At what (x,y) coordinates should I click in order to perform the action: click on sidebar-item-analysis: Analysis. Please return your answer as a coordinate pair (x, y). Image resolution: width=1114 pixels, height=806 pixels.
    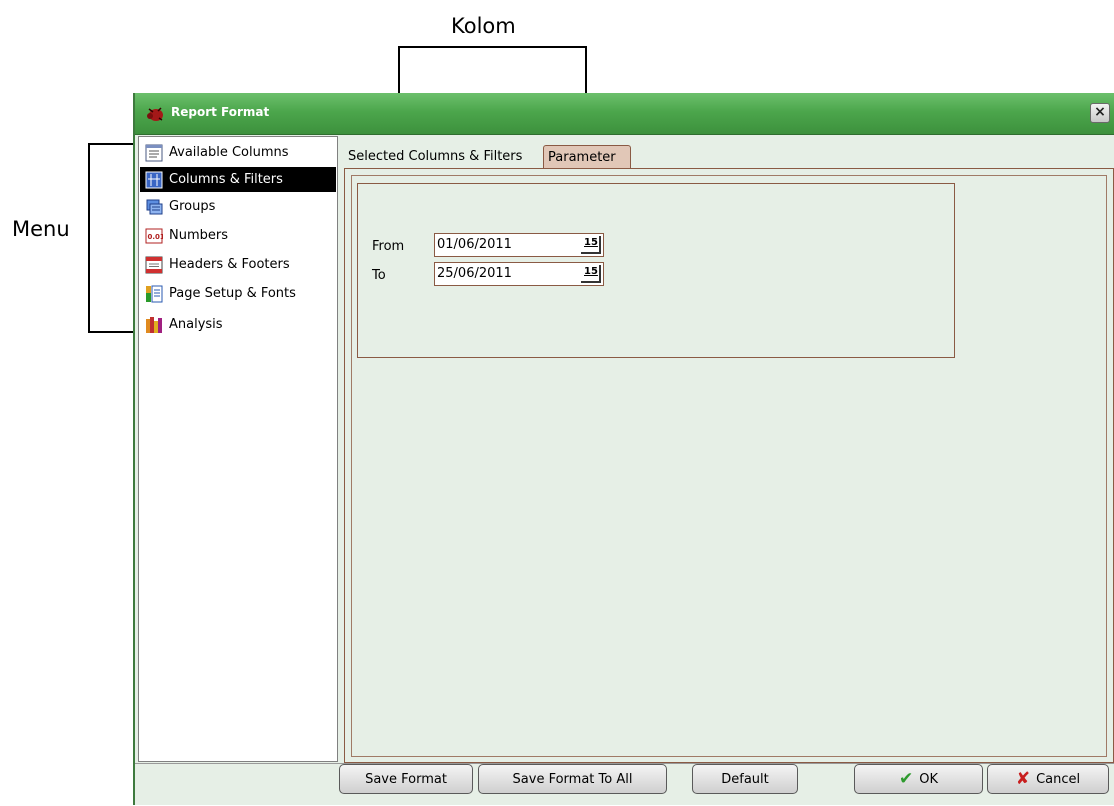
    Looking at the image, I should click on (238, 324).